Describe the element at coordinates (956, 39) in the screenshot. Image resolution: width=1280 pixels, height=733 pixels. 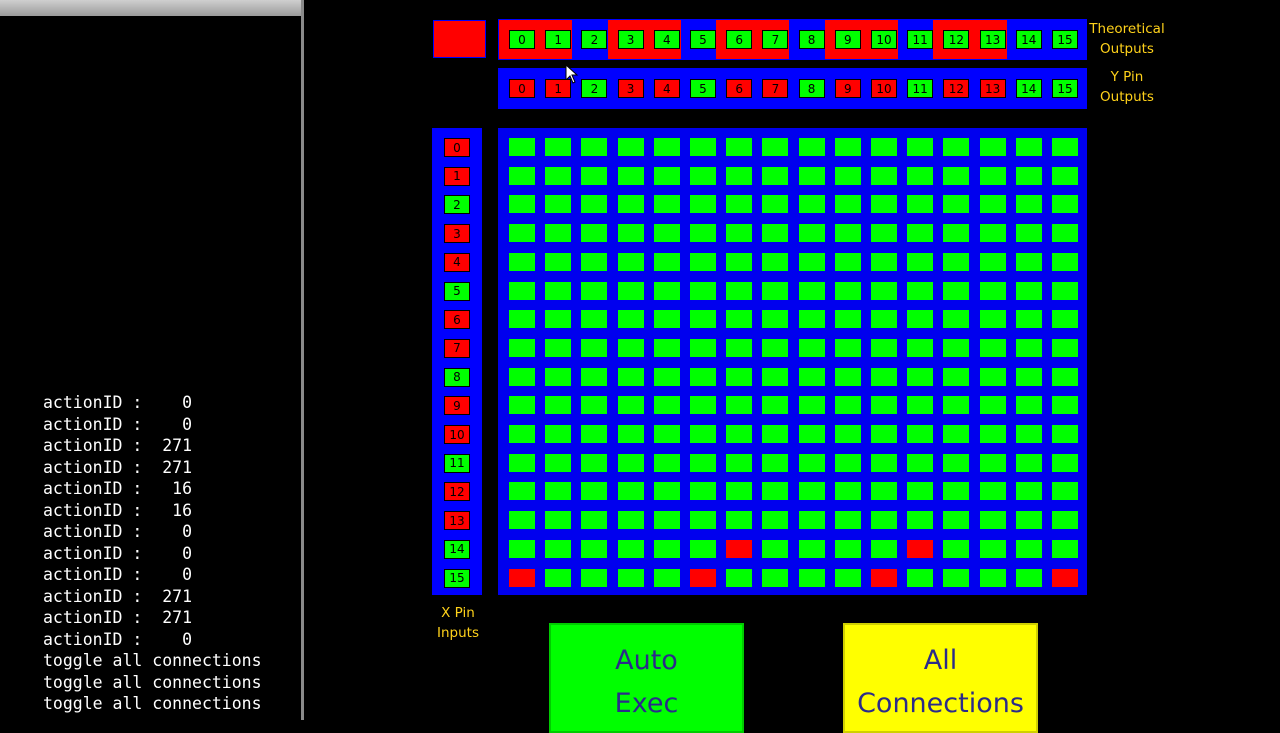
I see `theoretical-output-cell: 12` at that location.